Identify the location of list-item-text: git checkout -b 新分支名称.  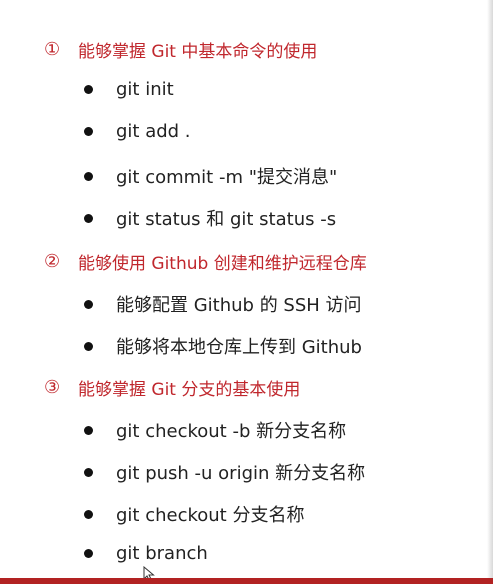
(231, 431).